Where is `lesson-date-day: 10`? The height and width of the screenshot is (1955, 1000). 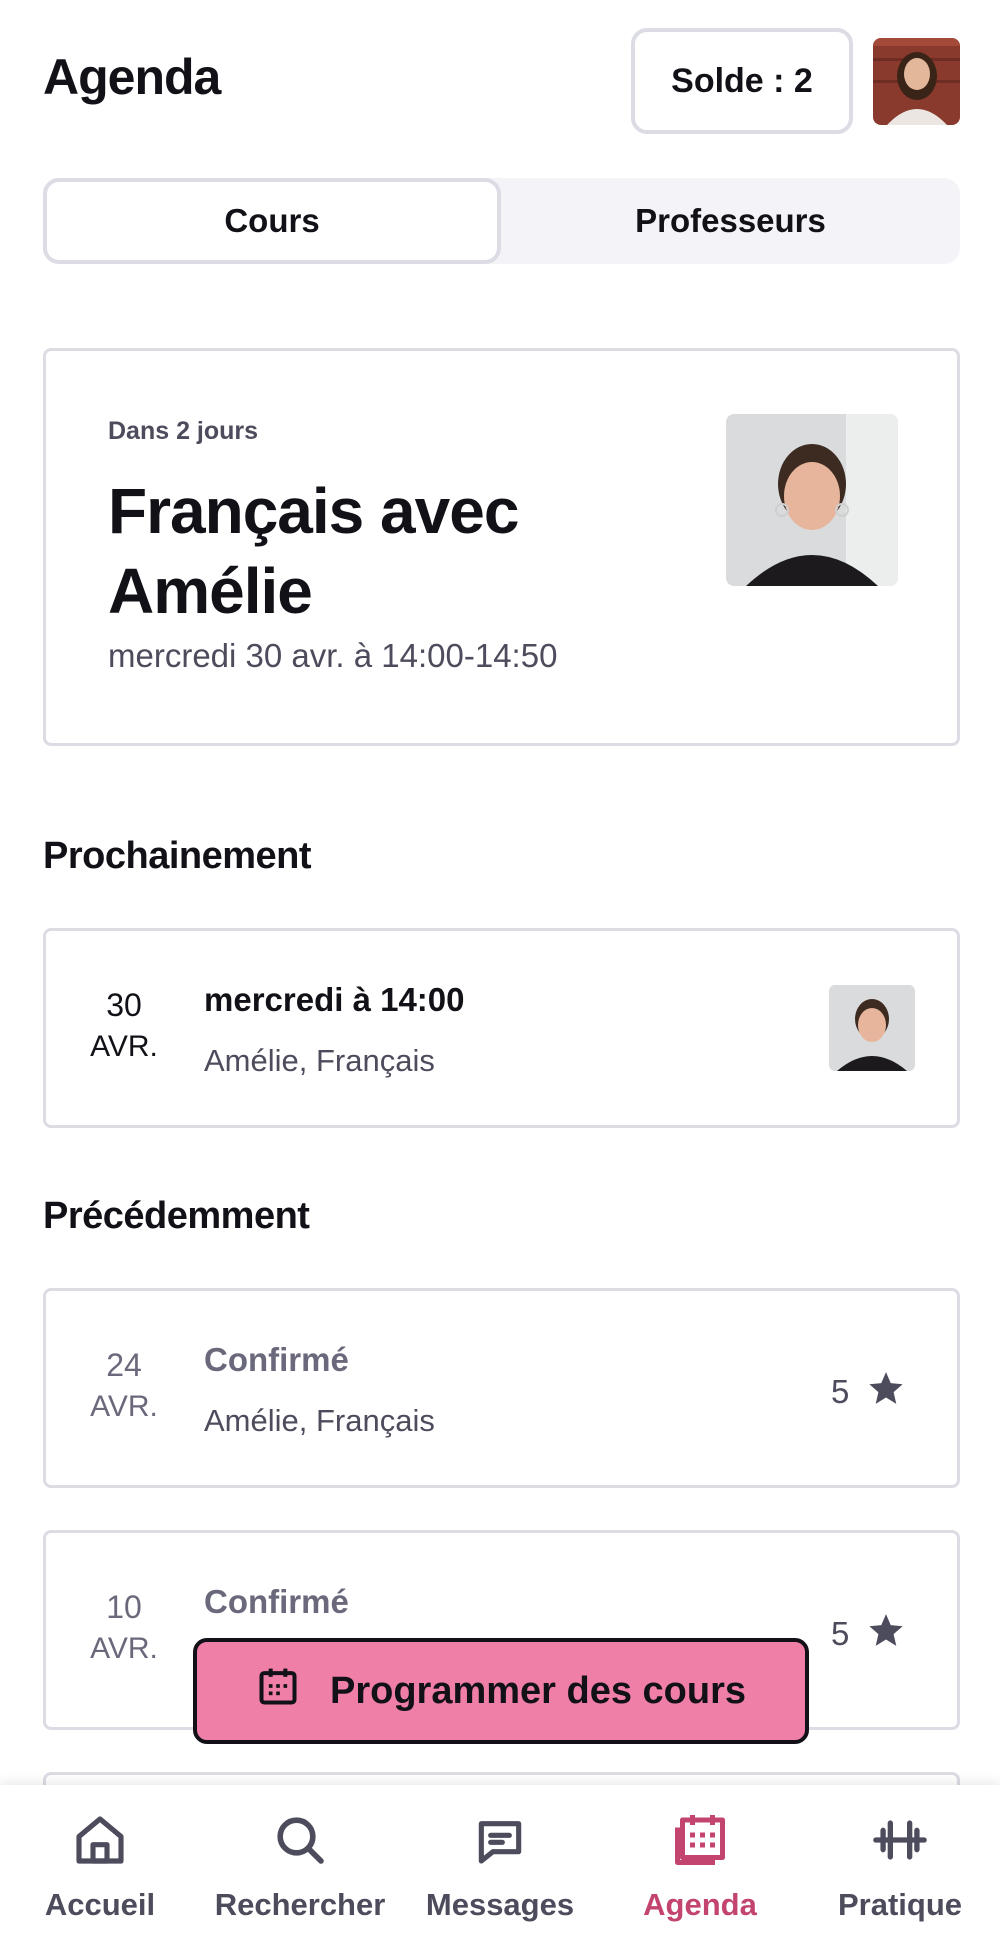 lesson-date-day: 10 is located at coordinates (124, 1607).